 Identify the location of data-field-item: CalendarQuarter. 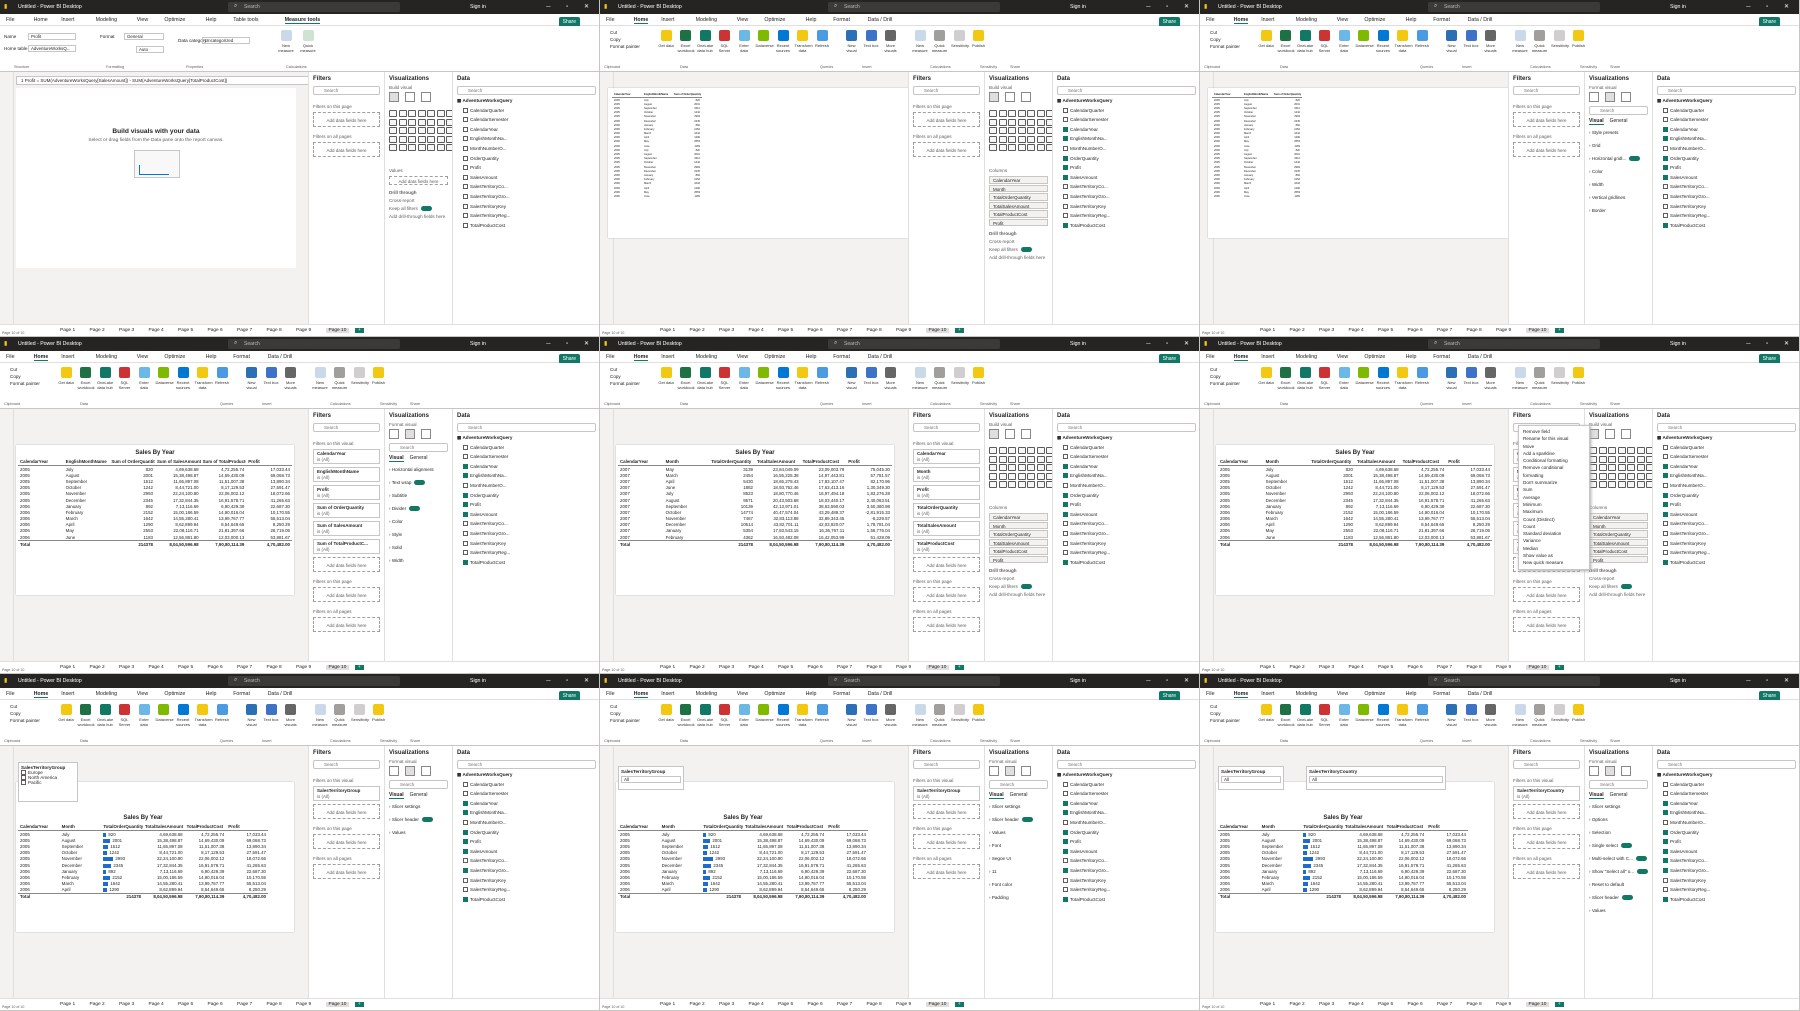
(527, 448).